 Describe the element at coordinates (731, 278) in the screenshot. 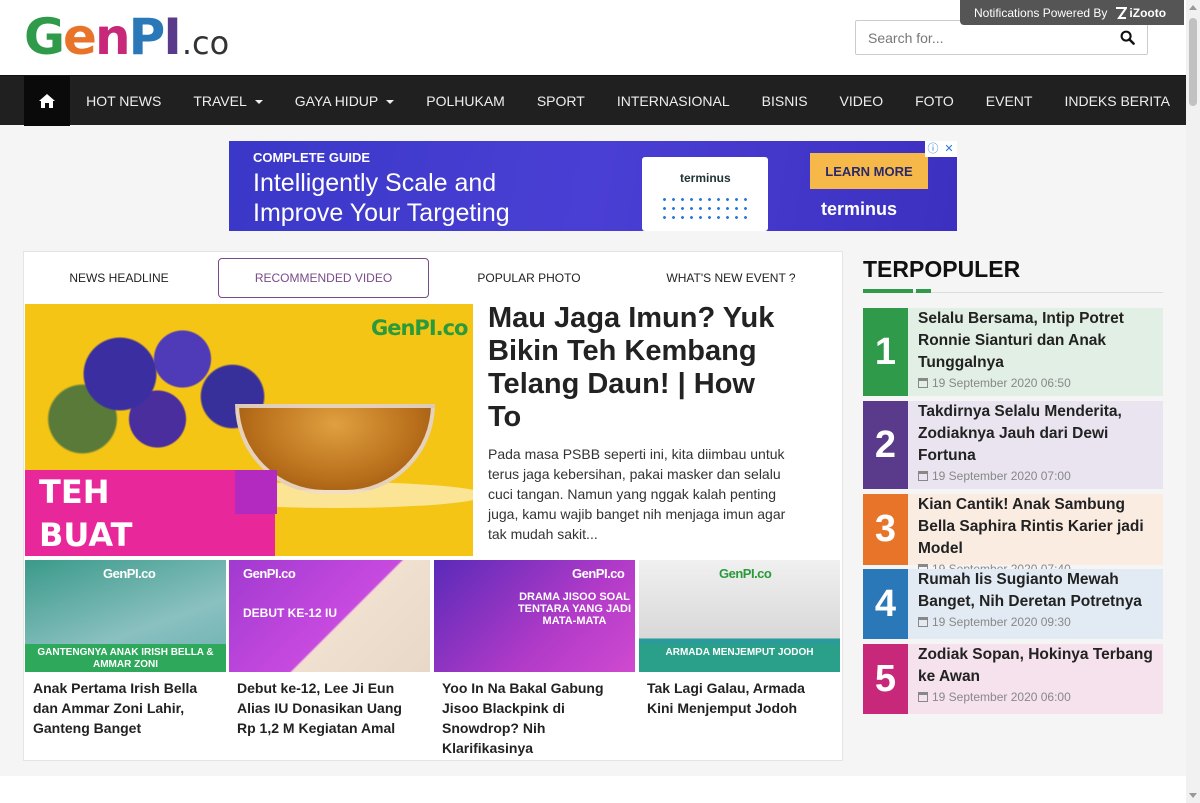

I see `tab-whats-new-event: WHAT'S NEW EVENT ?` at that location.